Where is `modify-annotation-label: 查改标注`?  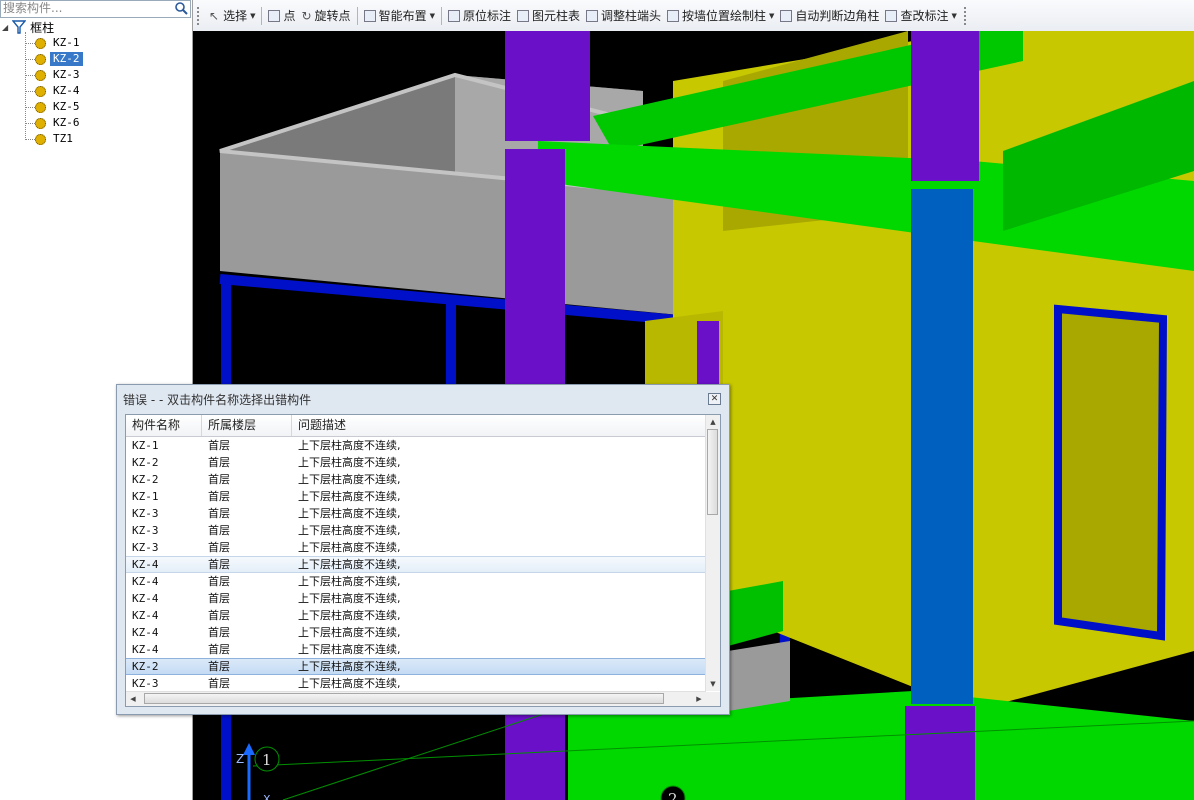
modify-annotation-label: 查改标注 is located at coordinates (924, 16).